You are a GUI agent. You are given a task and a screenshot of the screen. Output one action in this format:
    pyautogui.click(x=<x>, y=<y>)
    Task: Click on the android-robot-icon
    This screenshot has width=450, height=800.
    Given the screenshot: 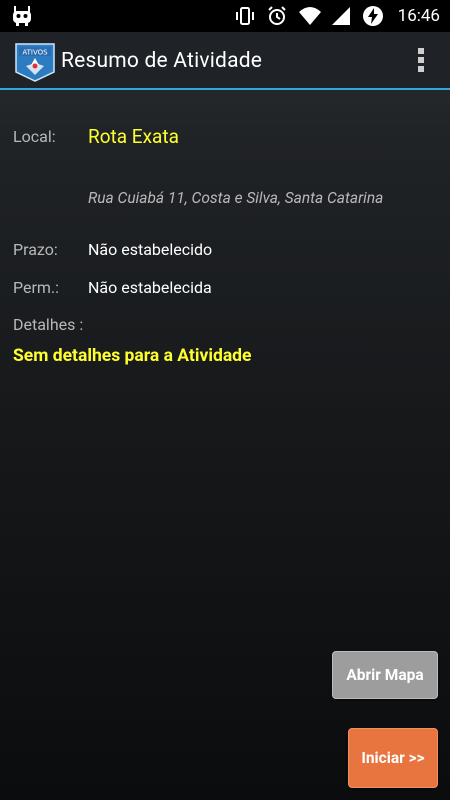 What is the action you would take?
    pyautogui.click(x=22, y=16)
    